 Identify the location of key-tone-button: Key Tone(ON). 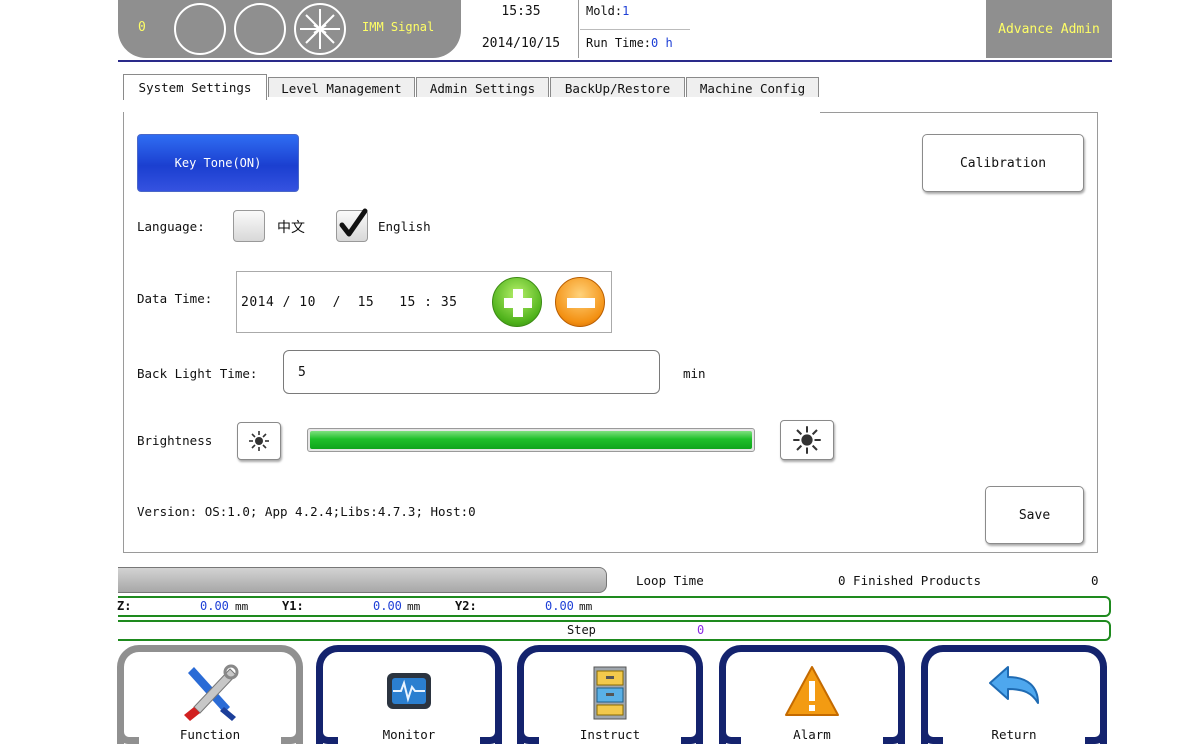
(218, 163).